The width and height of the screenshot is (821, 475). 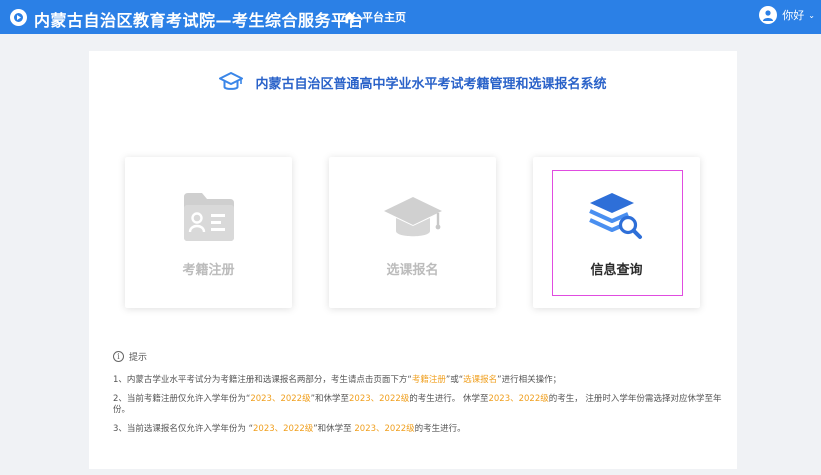 I want to click on card-label: 信息查询, so click(x=616, y=270).